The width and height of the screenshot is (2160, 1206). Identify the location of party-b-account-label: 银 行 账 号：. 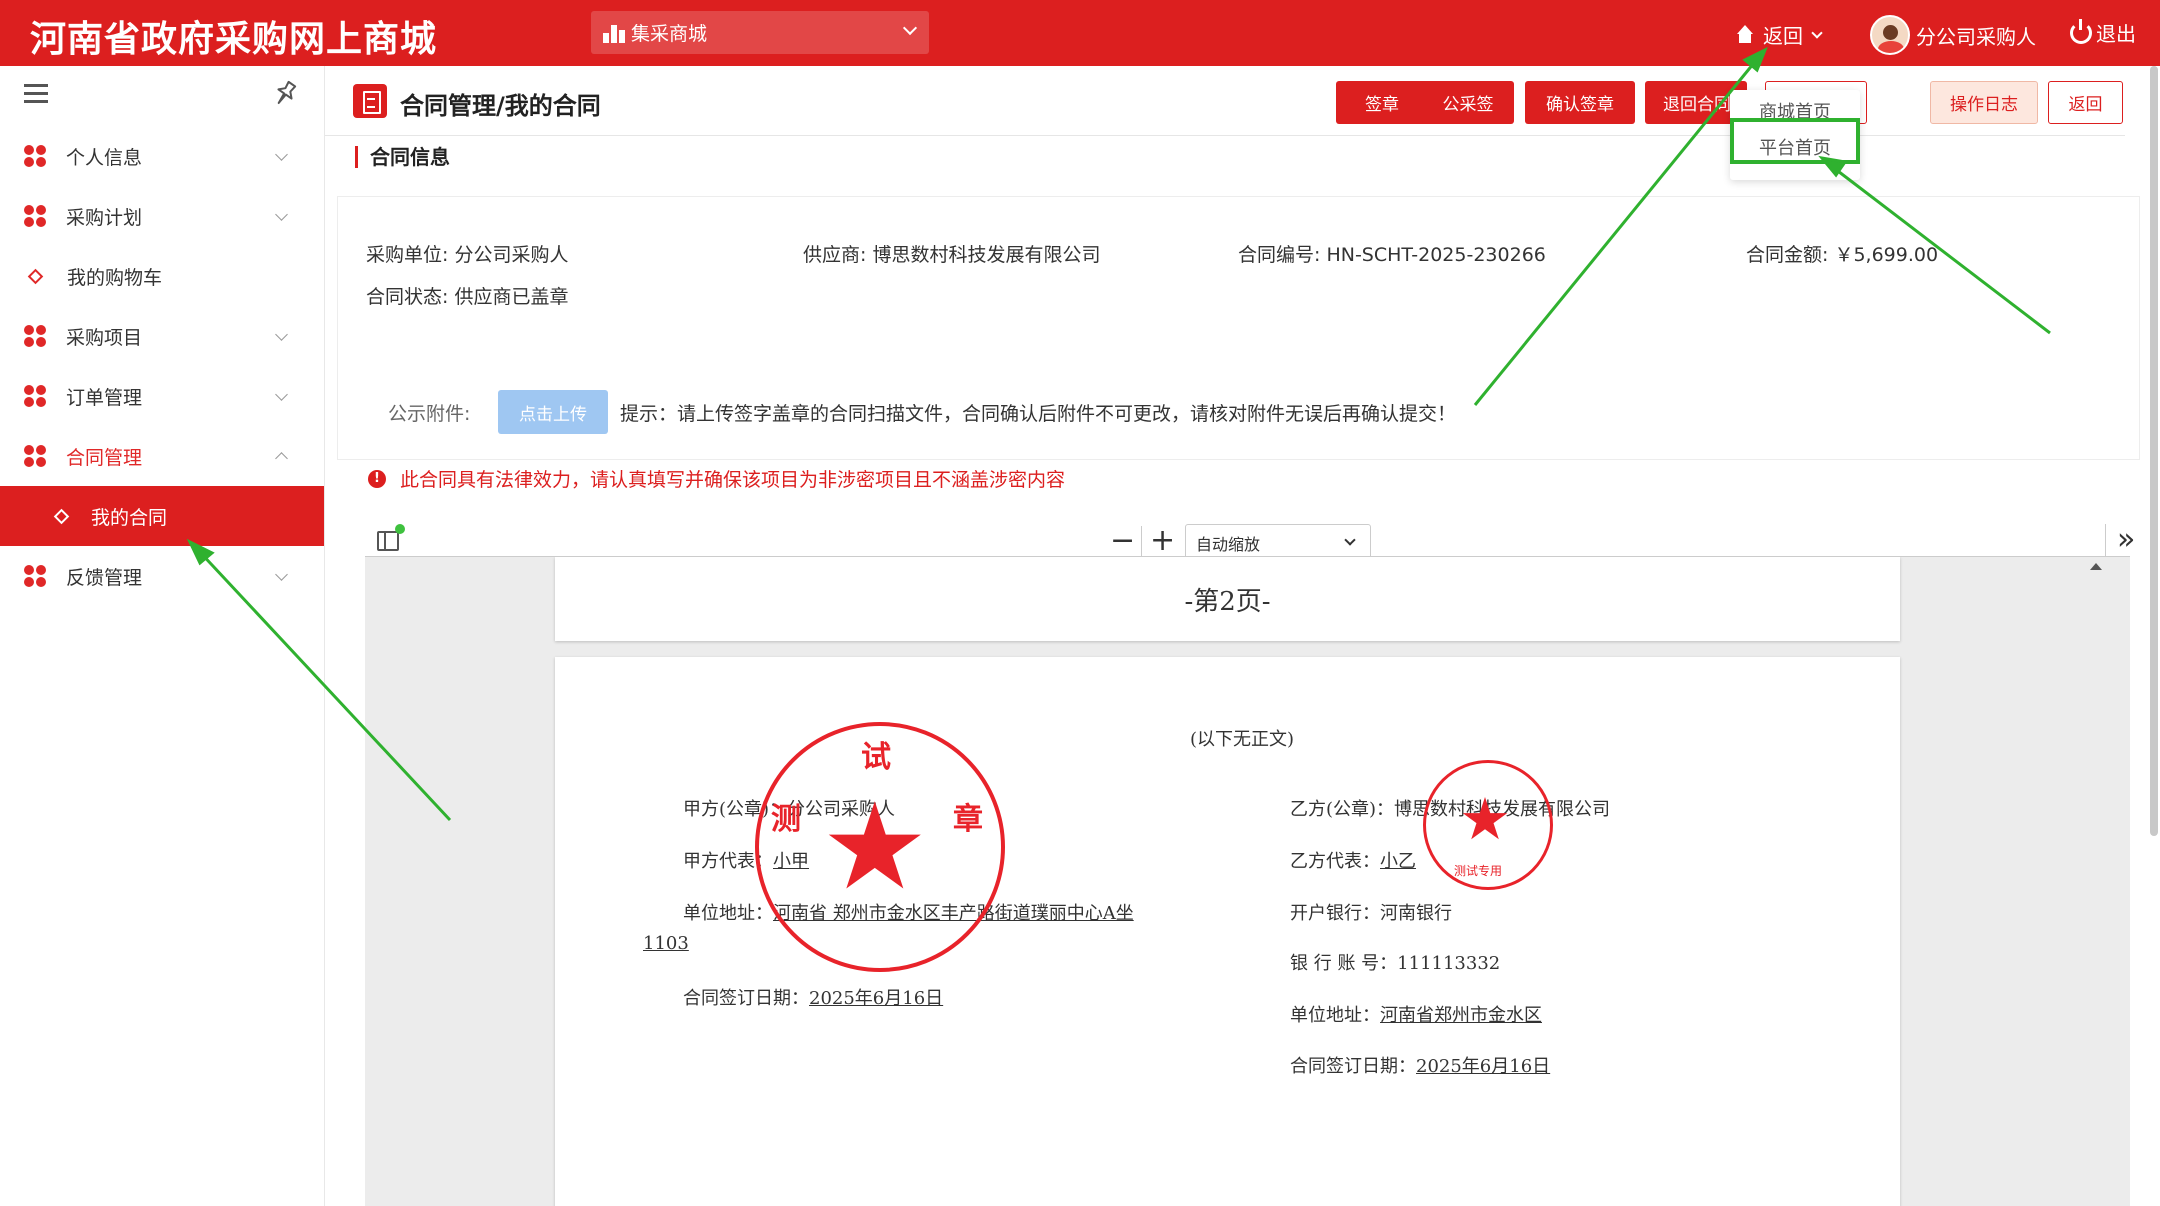
(1344, 963).